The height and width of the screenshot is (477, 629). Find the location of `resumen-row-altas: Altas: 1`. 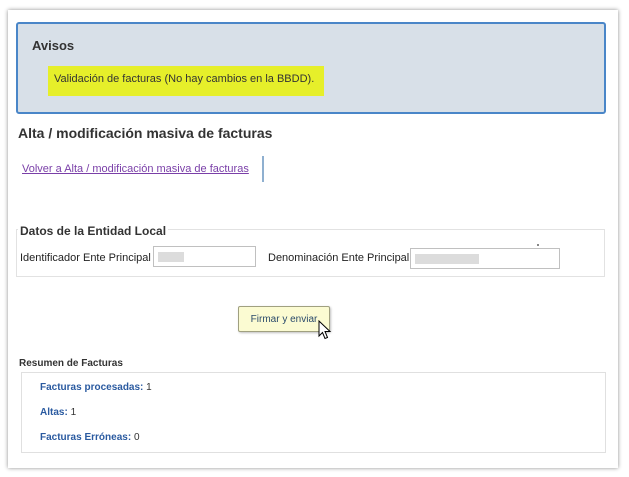

resumen-row-altas: Altas: 1 is located at coordinates (58, 412).